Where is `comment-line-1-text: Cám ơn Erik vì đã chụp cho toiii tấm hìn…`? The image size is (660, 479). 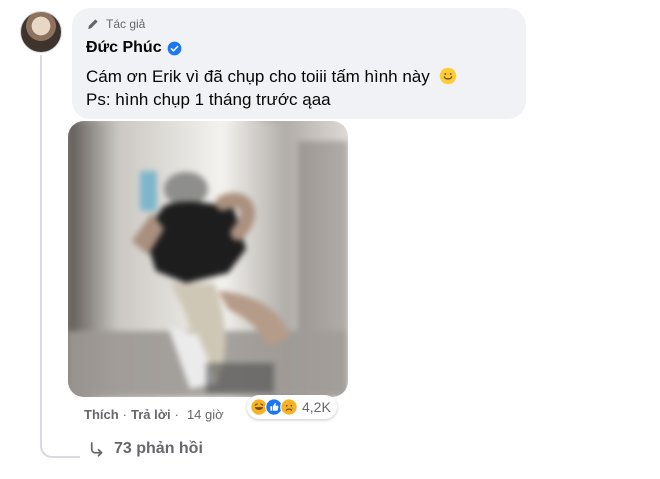
comment-line-1-text: Cám ơn Erik vì đã chụp cho toiii tấm hìn… is located at coordinates (258, 76).